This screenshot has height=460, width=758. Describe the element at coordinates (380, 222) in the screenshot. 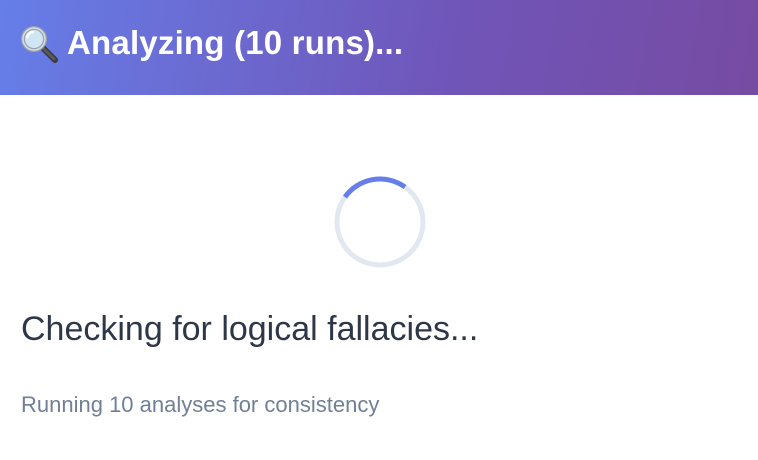

I see `loading-spinner-icon` at that location.